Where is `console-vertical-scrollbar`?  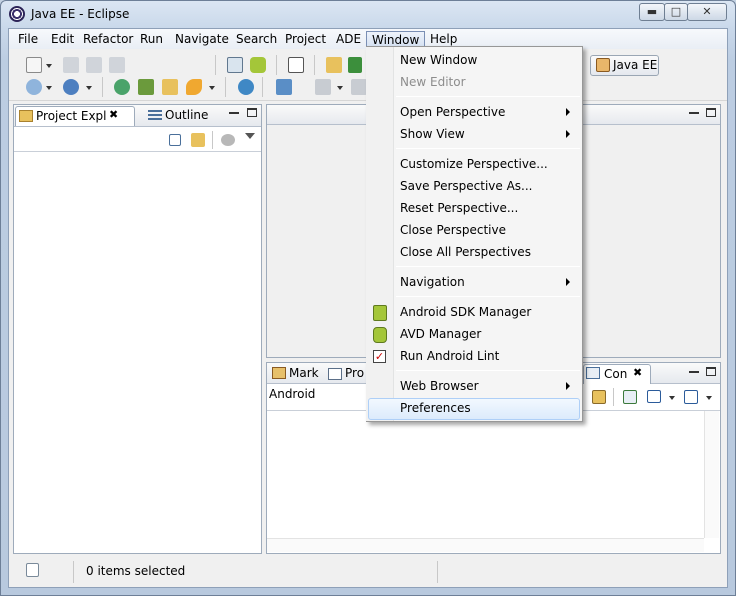
console-vertical-scrollbar is located at coordinates (711, 474).